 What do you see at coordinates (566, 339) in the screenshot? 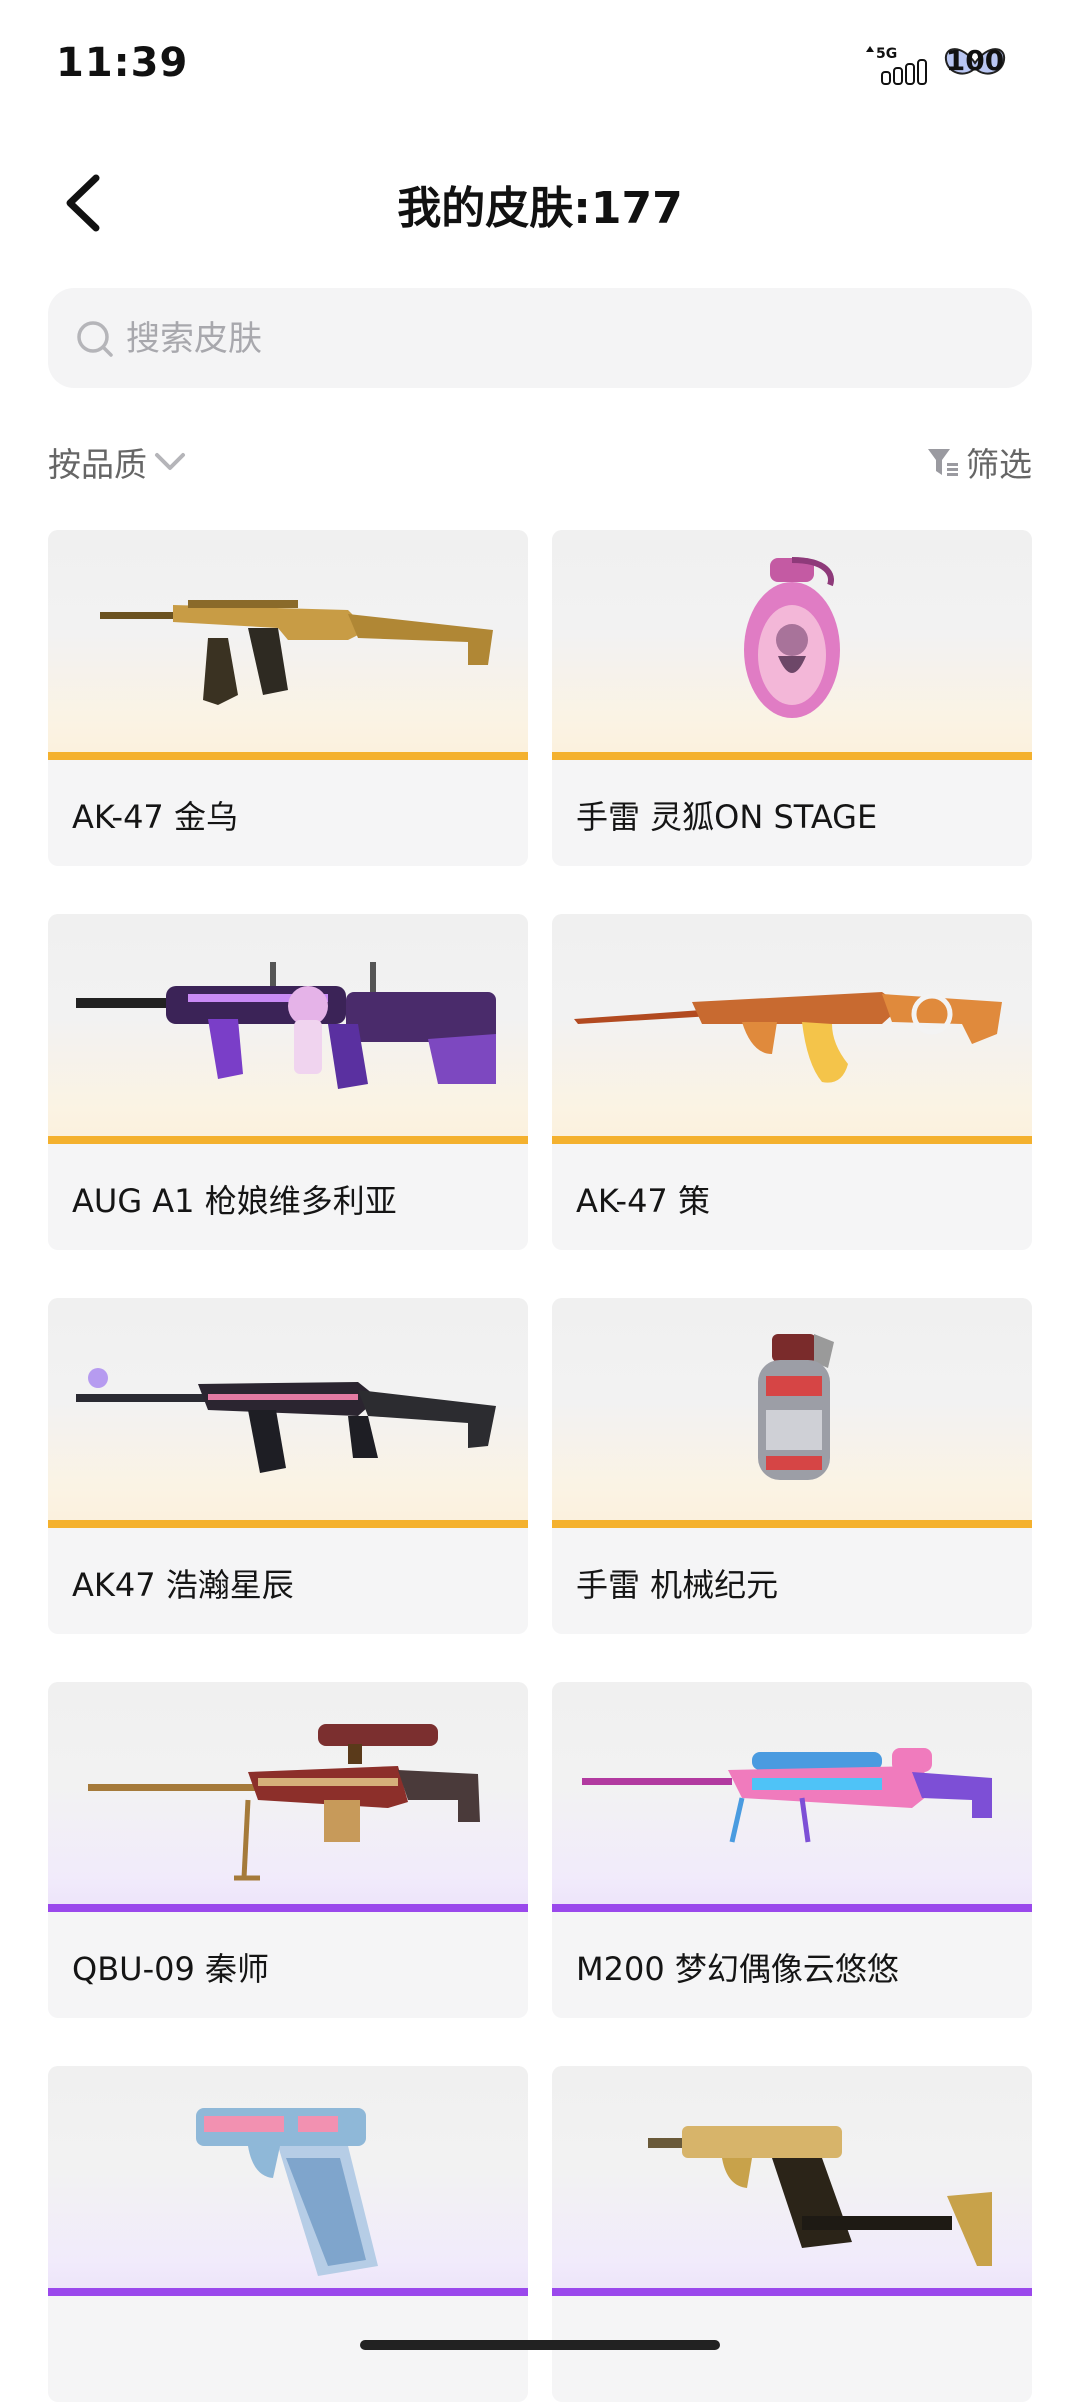
I see `search-input` at bounding box center [566, 339].